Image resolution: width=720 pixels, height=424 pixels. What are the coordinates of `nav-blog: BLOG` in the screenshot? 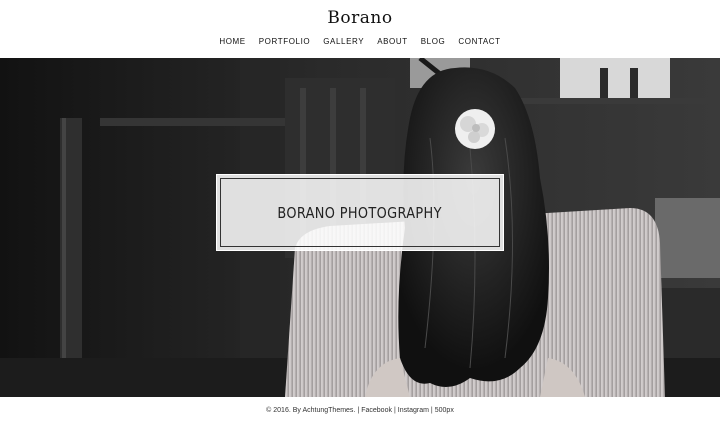 It's located at (433, 41).